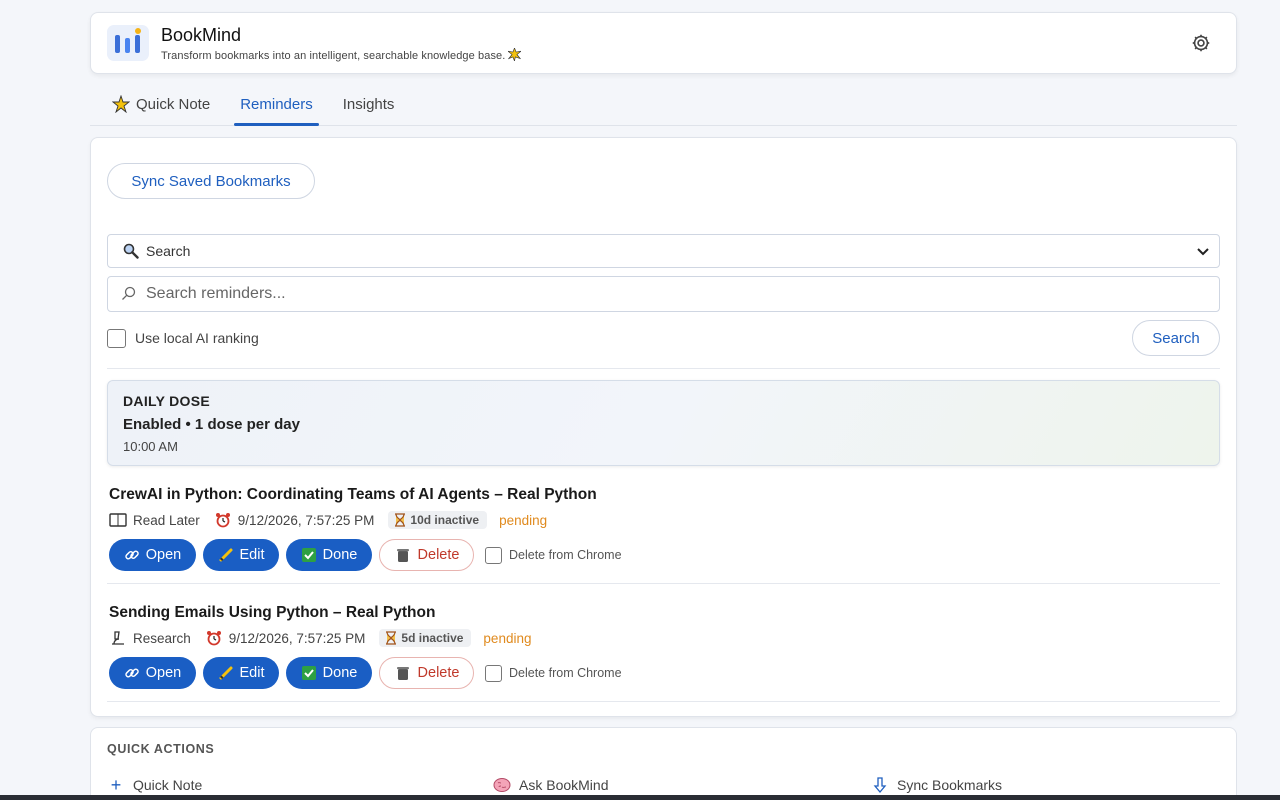 Image resolution: width=1280 pixels, height=800 pixels. Describe the element at coordinates (515, 54) in the screenshot. I see `sparkle-icon` at that location.